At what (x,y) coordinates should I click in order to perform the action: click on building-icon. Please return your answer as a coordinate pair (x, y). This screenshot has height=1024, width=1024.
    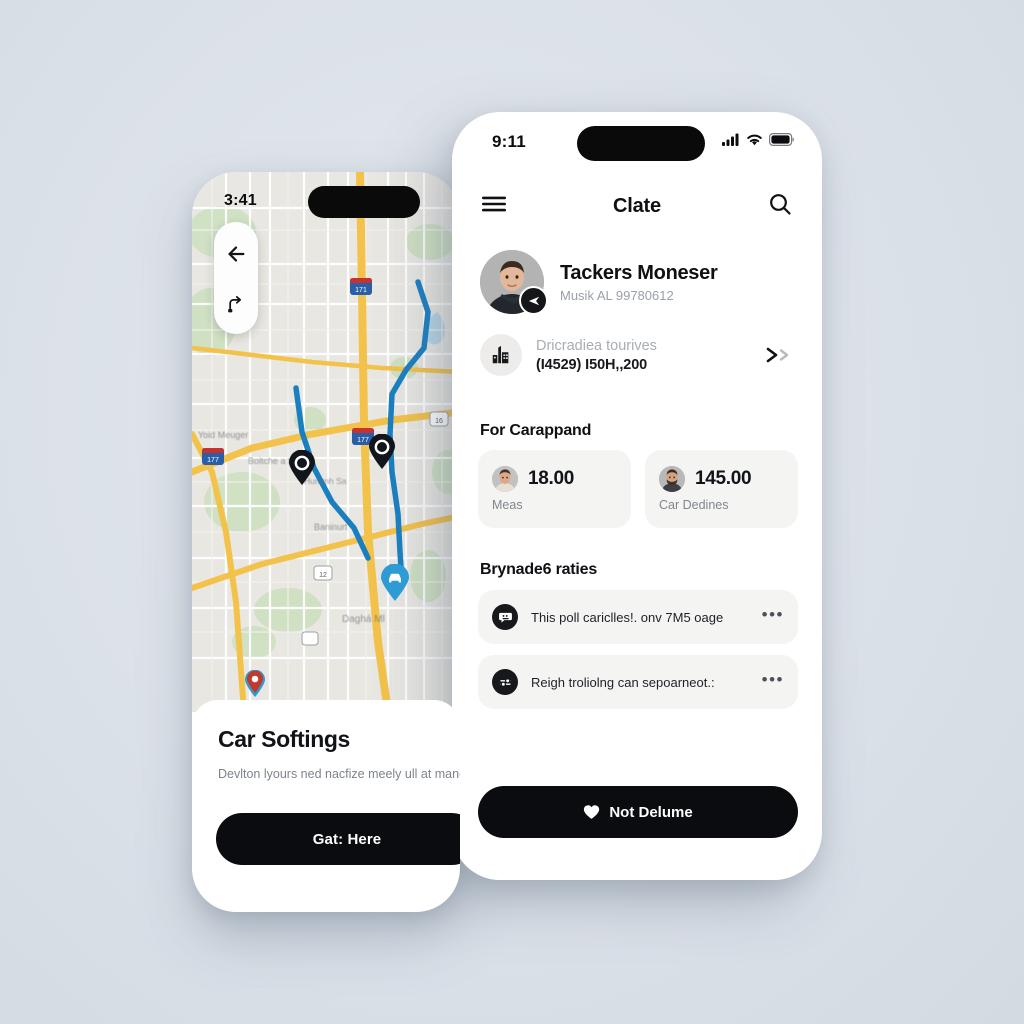
    Looking at the image, I should click on (501, 355).